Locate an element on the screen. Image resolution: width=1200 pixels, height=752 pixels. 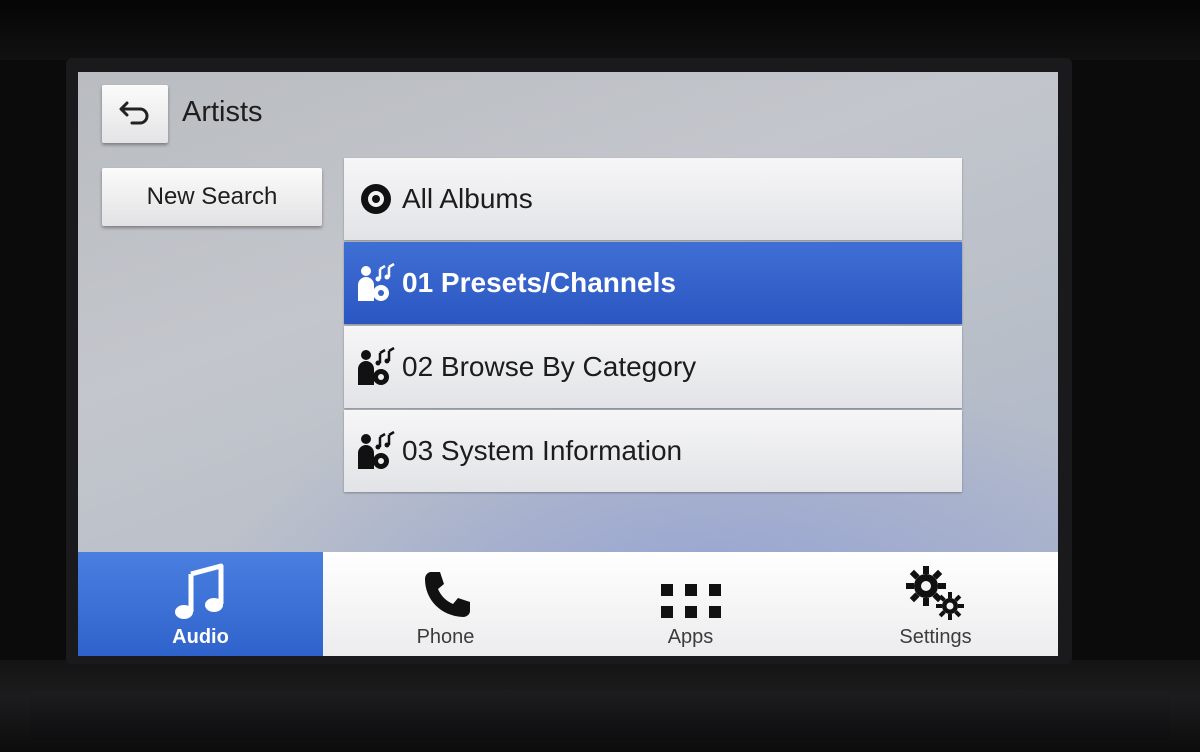
disc-icon is located at coordinates (376, 199).